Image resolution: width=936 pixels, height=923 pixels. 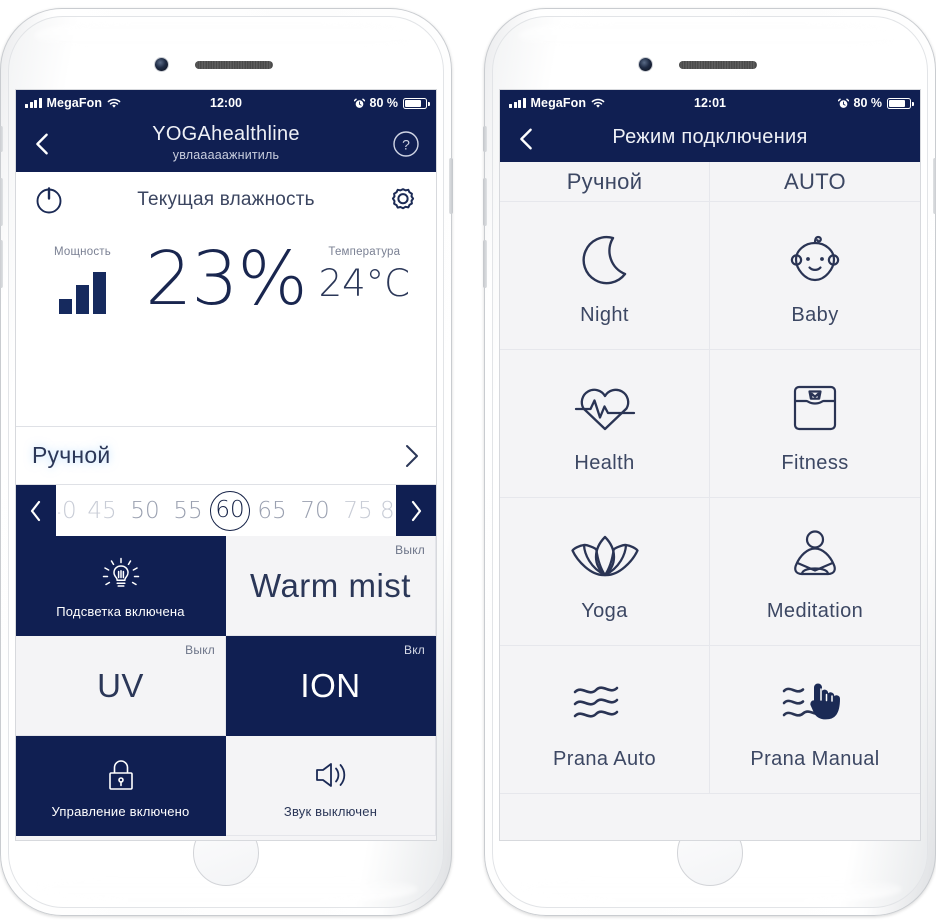 What do you see at coordinates (403, 200) in the screenshot?
I see `gear-icon` at bounding box center [403, 200].